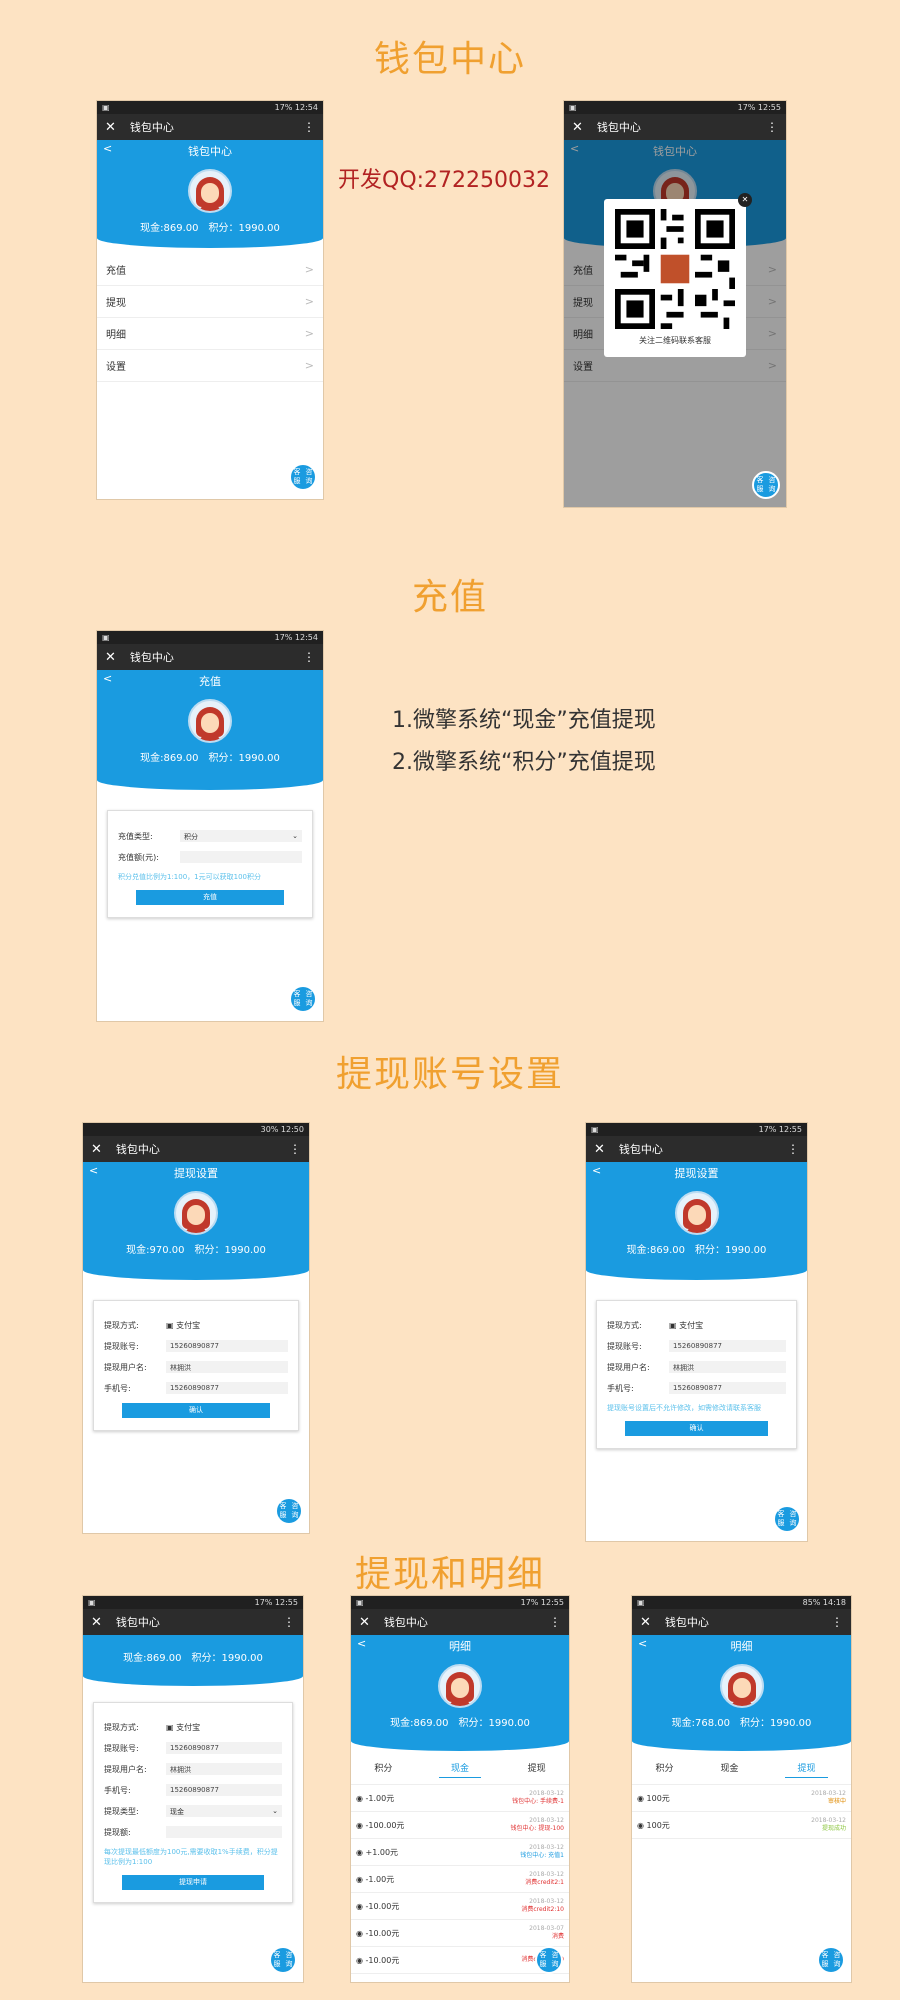  What do you see at coordinates (241, 836) in the screenshot?
I see `recharge-type-select: 积分 ⌄` at bounding box center [241, 836].